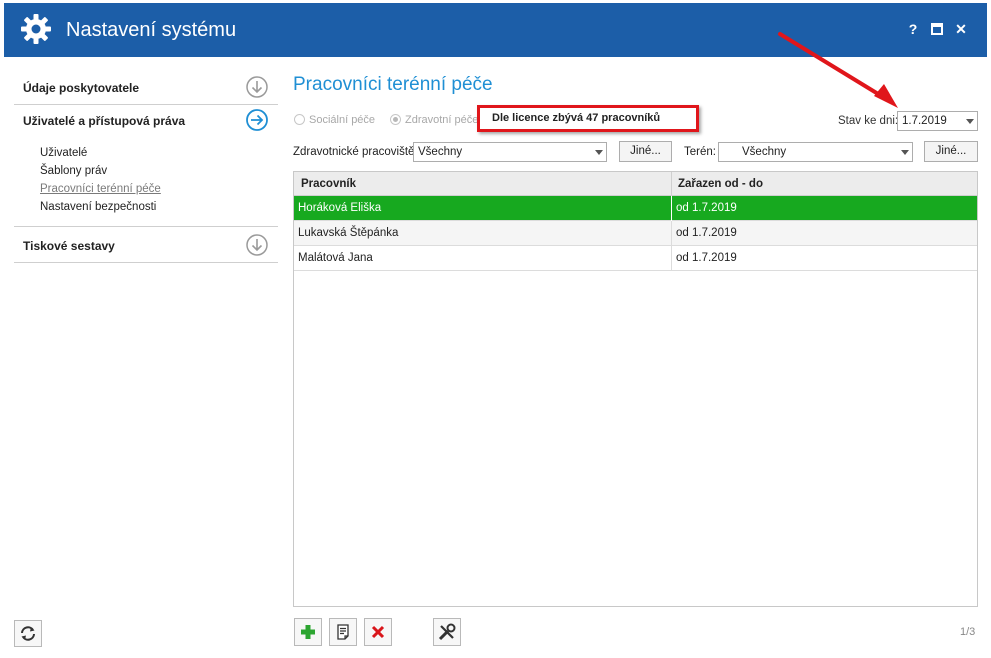 Image resolution: width=991 pixels, height=658 pixels. I want to click on table-row: Horáková Eliška od 1.7.2019, so click(635, 208).